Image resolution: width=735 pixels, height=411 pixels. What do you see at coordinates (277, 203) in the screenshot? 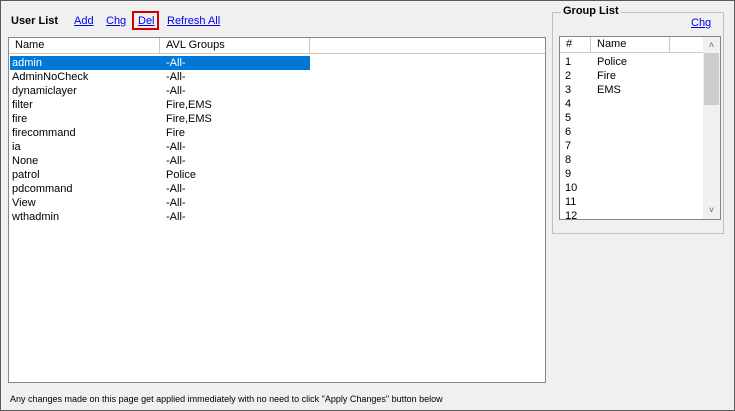
I see `table-row: View -All-` at bounding box center [277, 203].